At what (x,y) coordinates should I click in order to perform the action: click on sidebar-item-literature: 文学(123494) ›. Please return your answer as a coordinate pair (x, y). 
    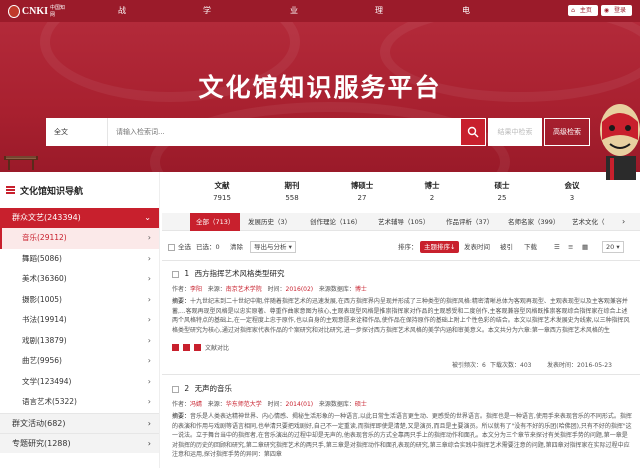
    Looking at the image, I should click on (79, 382).